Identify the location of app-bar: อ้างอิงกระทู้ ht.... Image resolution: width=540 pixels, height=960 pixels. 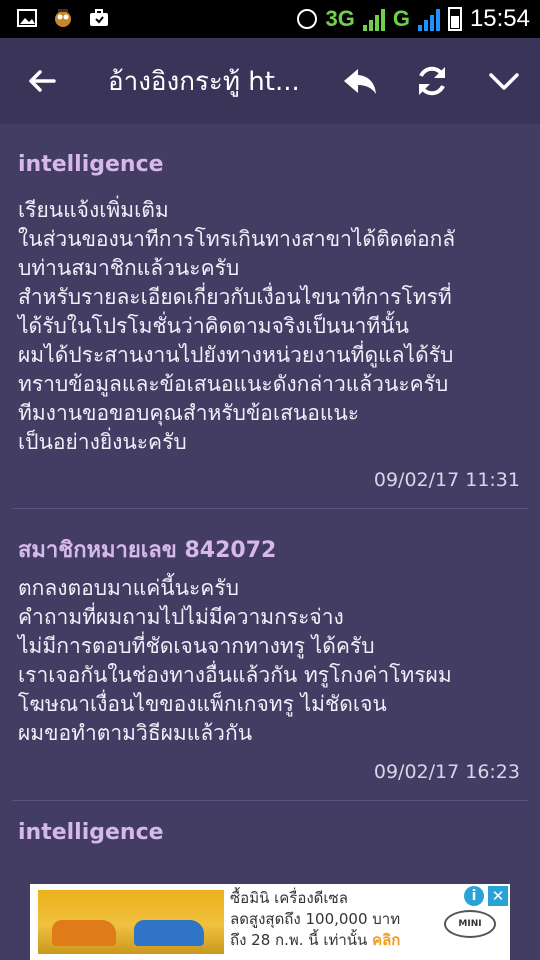
(270, 81).